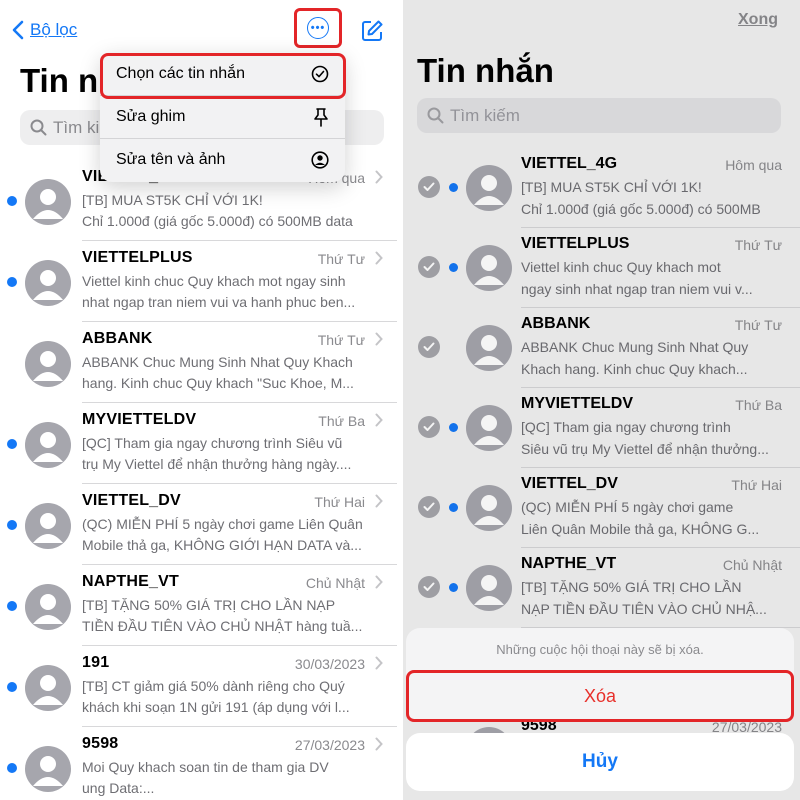 This screenshot has height=800, width=800. Describe the element at coordinates (600, 696) in the screenshot. I see `highlight-delete-button` at that location.